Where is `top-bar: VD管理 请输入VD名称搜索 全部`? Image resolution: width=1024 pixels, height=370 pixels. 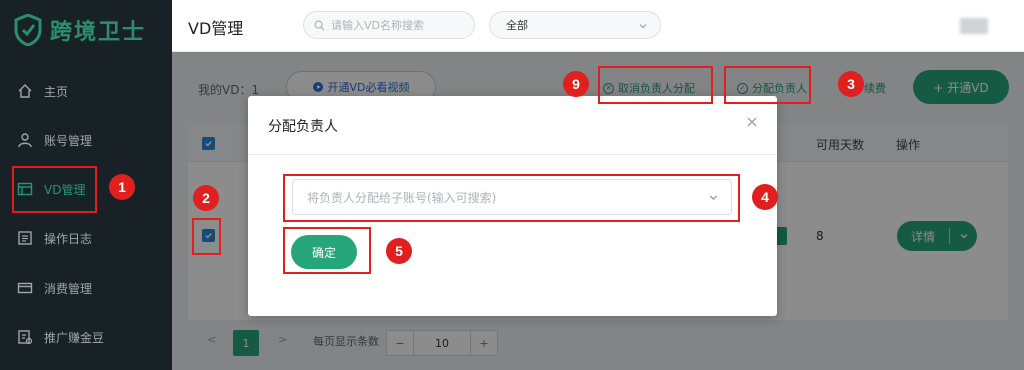 top-bar: VD管理 请输入VD名称搜索 全部 is located at coordinates (598, 26).